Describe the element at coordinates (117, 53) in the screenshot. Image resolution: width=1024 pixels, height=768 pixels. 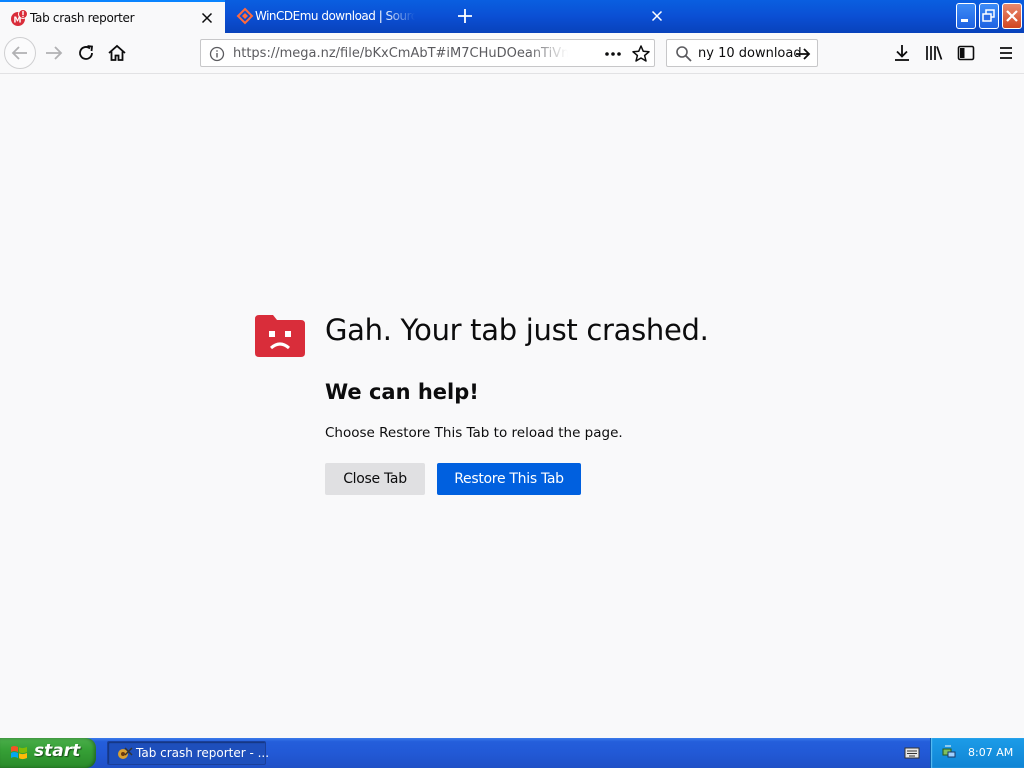
I see `home-icon` at that location.